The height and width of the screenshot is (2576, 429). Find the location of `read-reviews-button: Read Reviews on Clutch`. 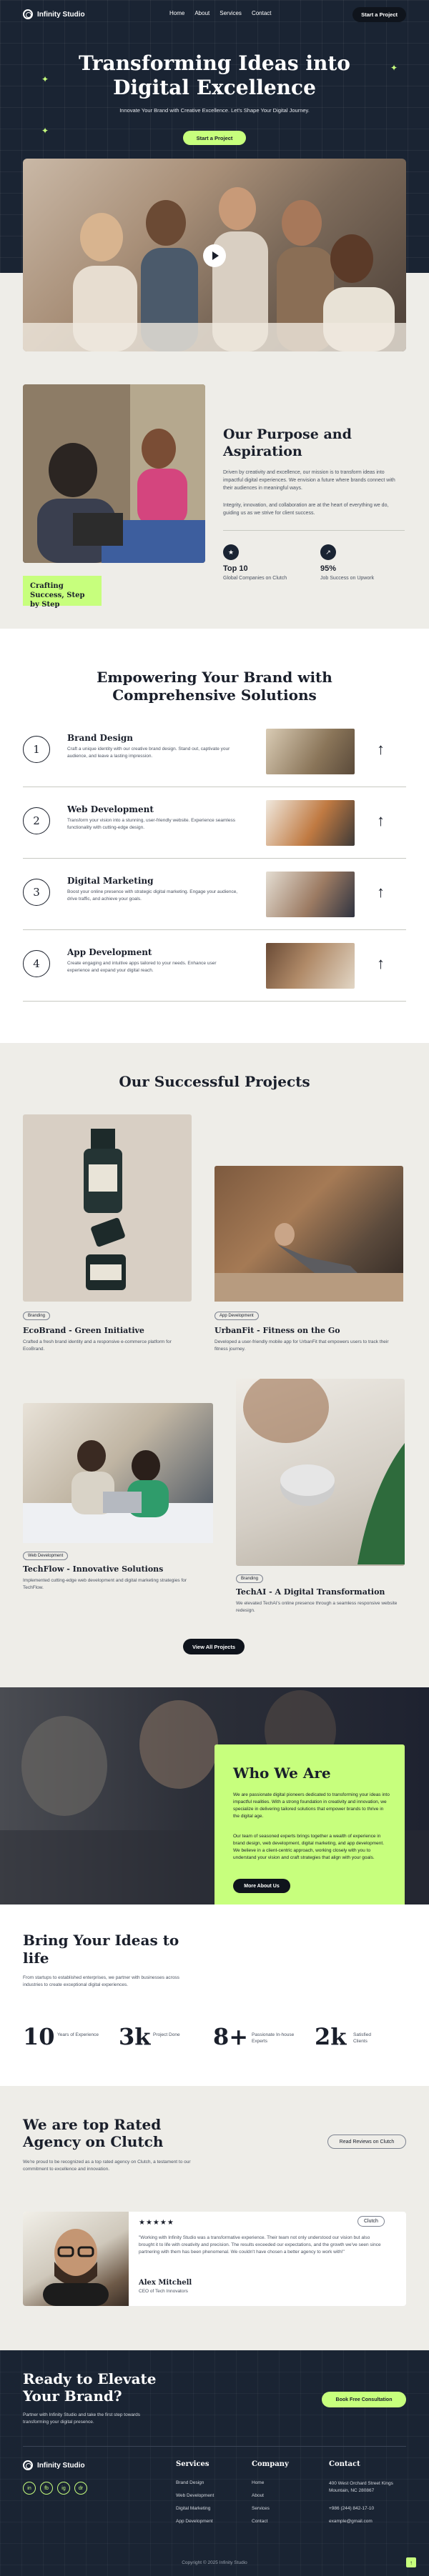

read-reviews-button: Read Reviews on Clutch is located at coordinates (366, 2142).